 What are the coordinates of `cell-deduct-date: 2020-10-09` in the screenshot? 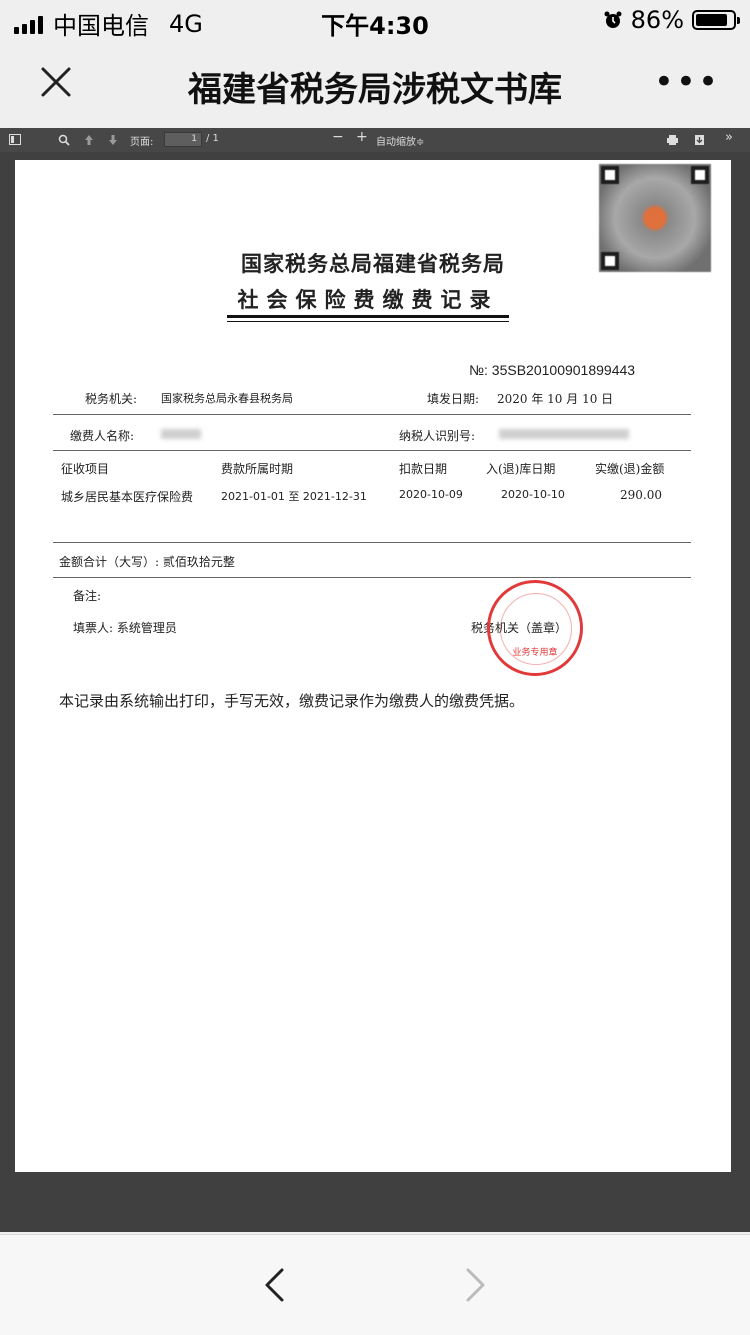 It's located at (431, 494).